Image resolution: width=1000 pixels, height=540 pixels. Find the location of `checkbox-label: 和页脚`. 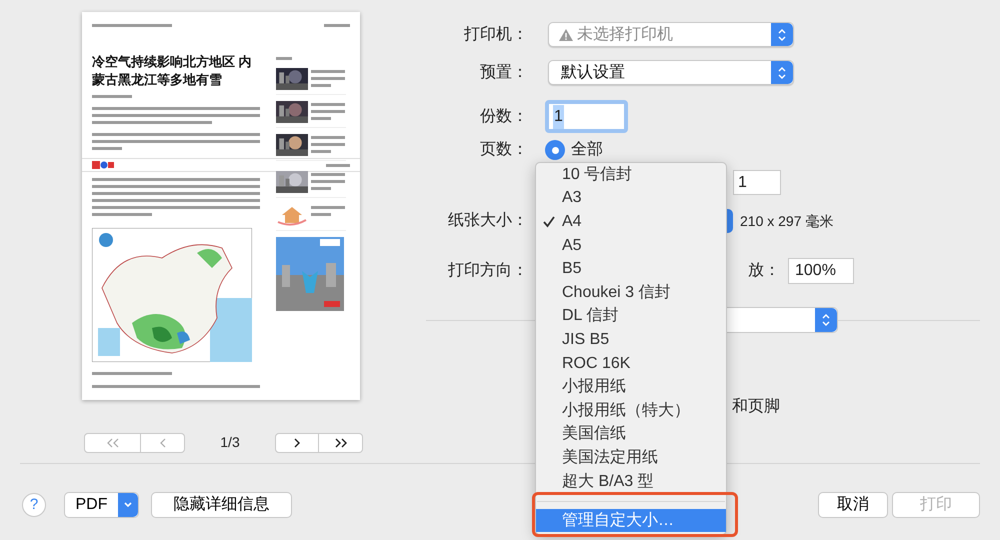

checkbox-label: 和页脚 is located at coordinates (756, 406).